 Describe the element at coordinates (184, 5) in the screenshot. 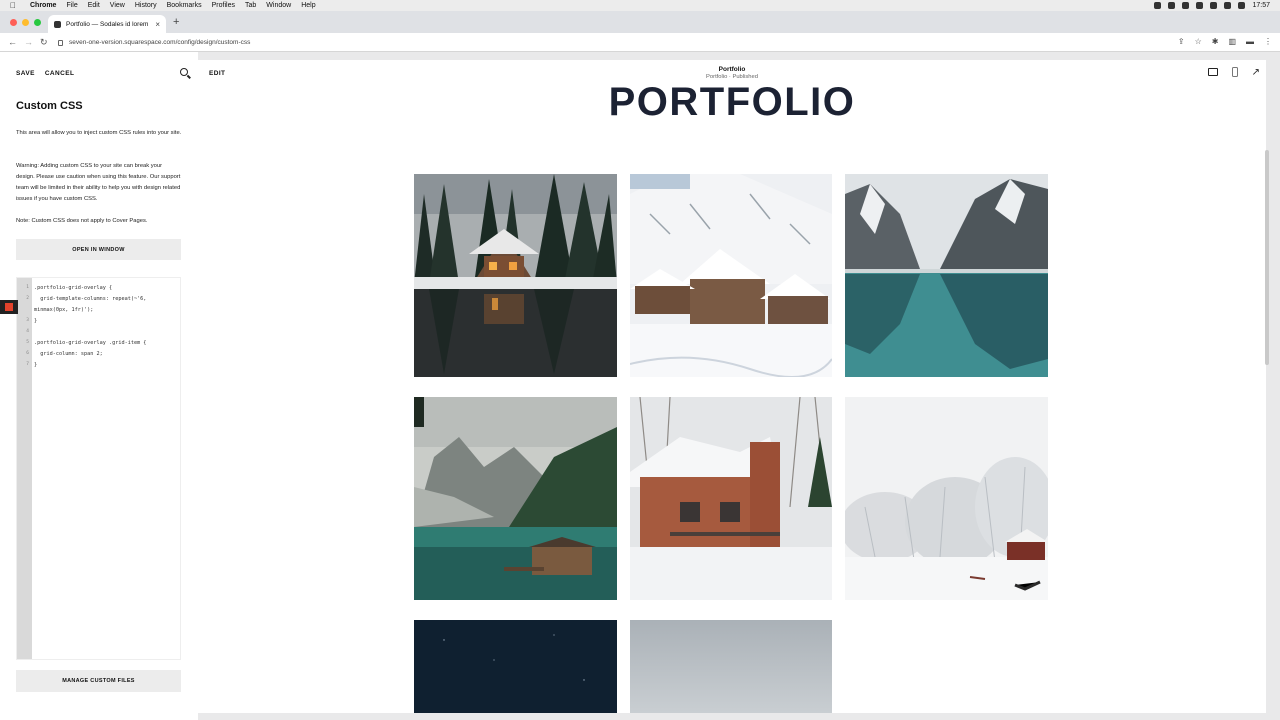

I see `menu-bookmarks: Bookmarks` at that location.